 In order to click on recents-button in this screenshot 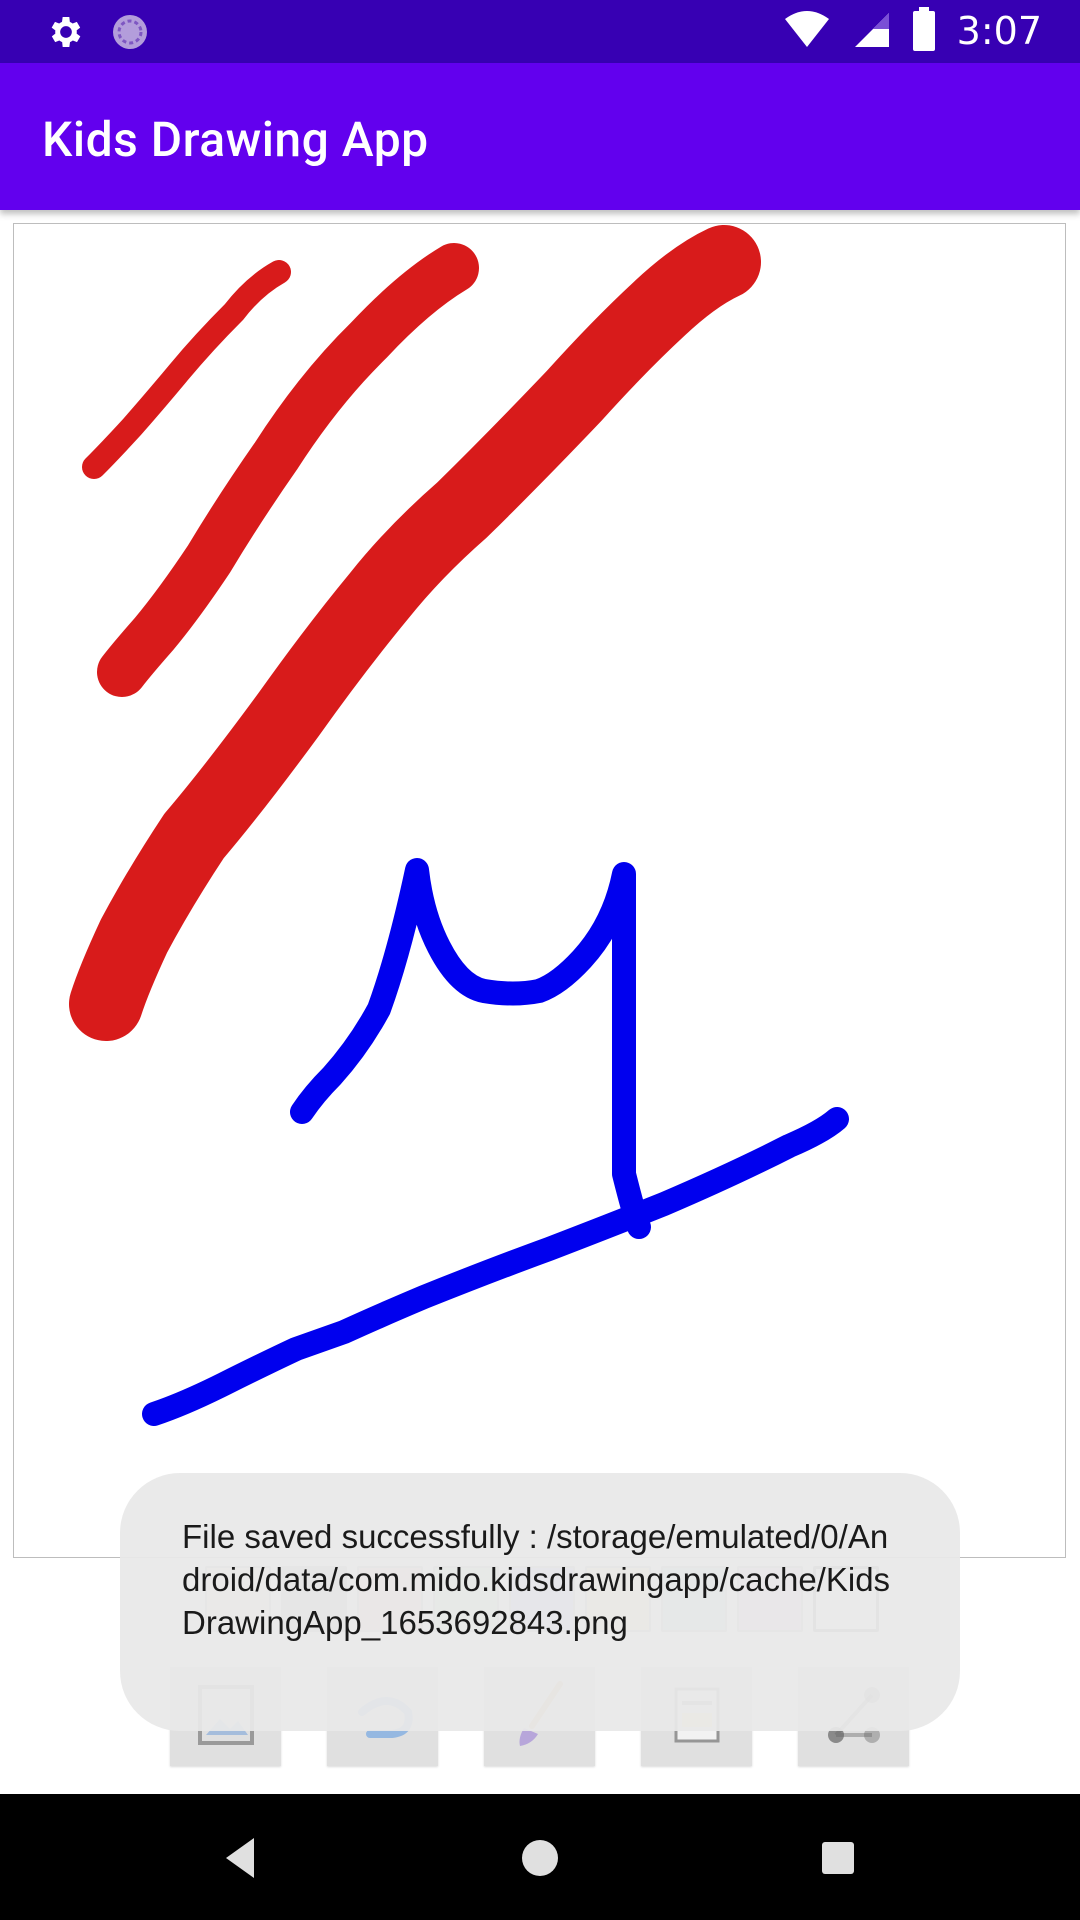, I will do `click(838, 1858)`.